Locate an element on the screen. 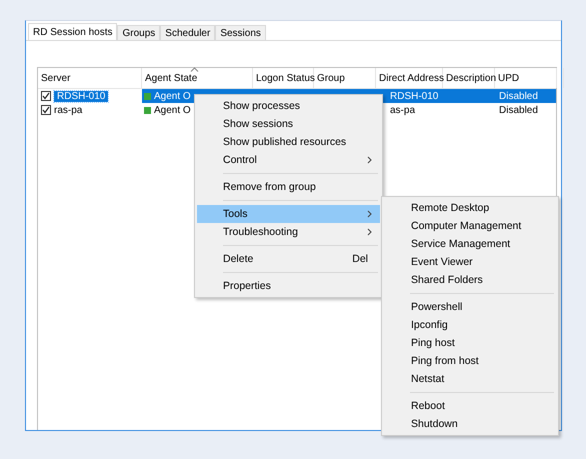 This screenshot has width=586, height=459. column-header: Description is located at coordinates (471, 78).